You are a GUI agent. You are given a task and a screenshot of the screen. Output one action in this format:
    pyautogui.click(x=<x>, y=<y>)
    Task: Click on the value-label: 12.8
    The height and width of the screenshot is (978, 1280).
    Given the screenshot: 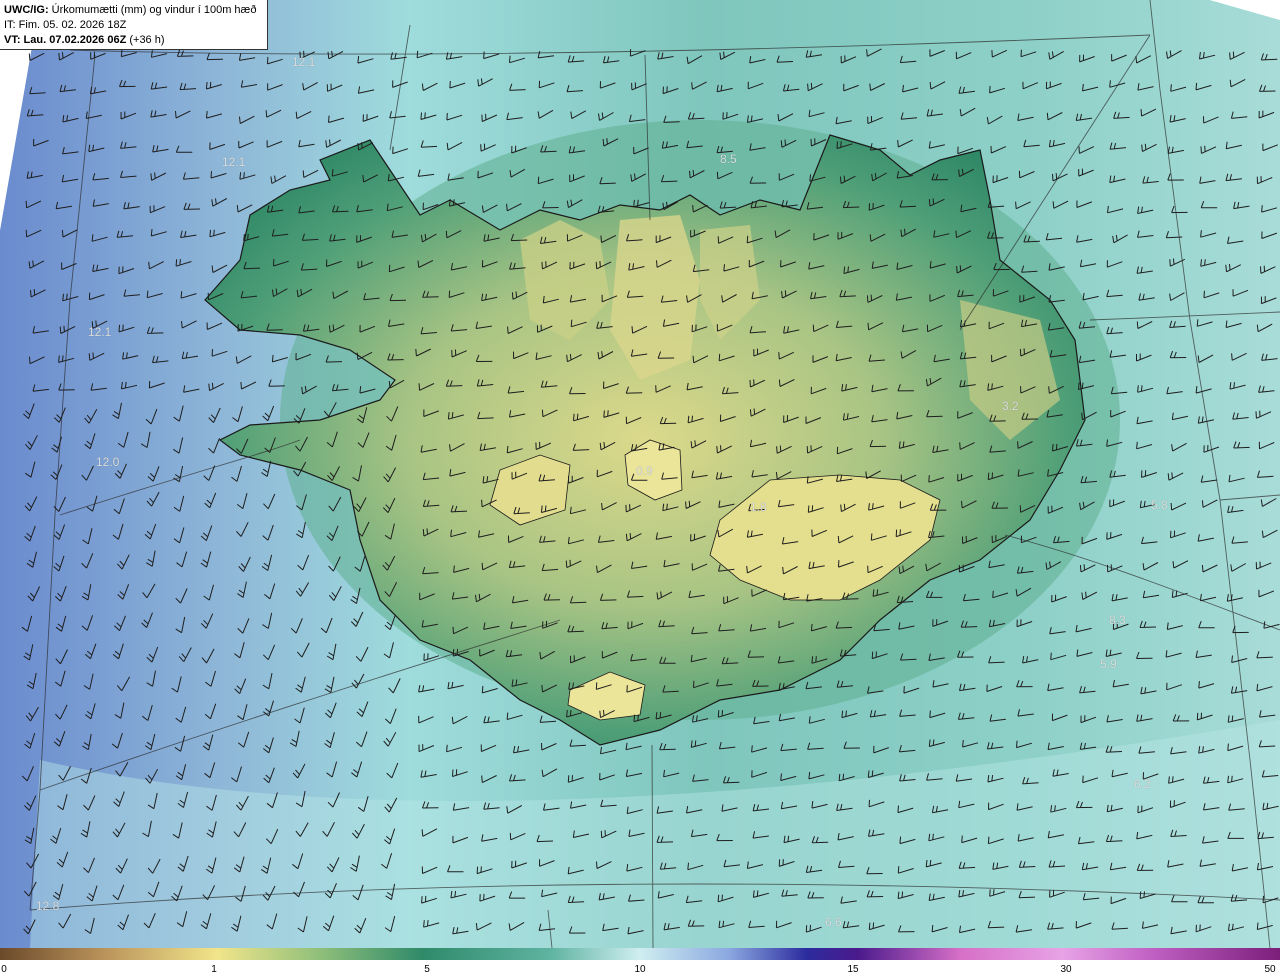 What is the action you would take?
    pyautogui.click(x=48, y=906)
    